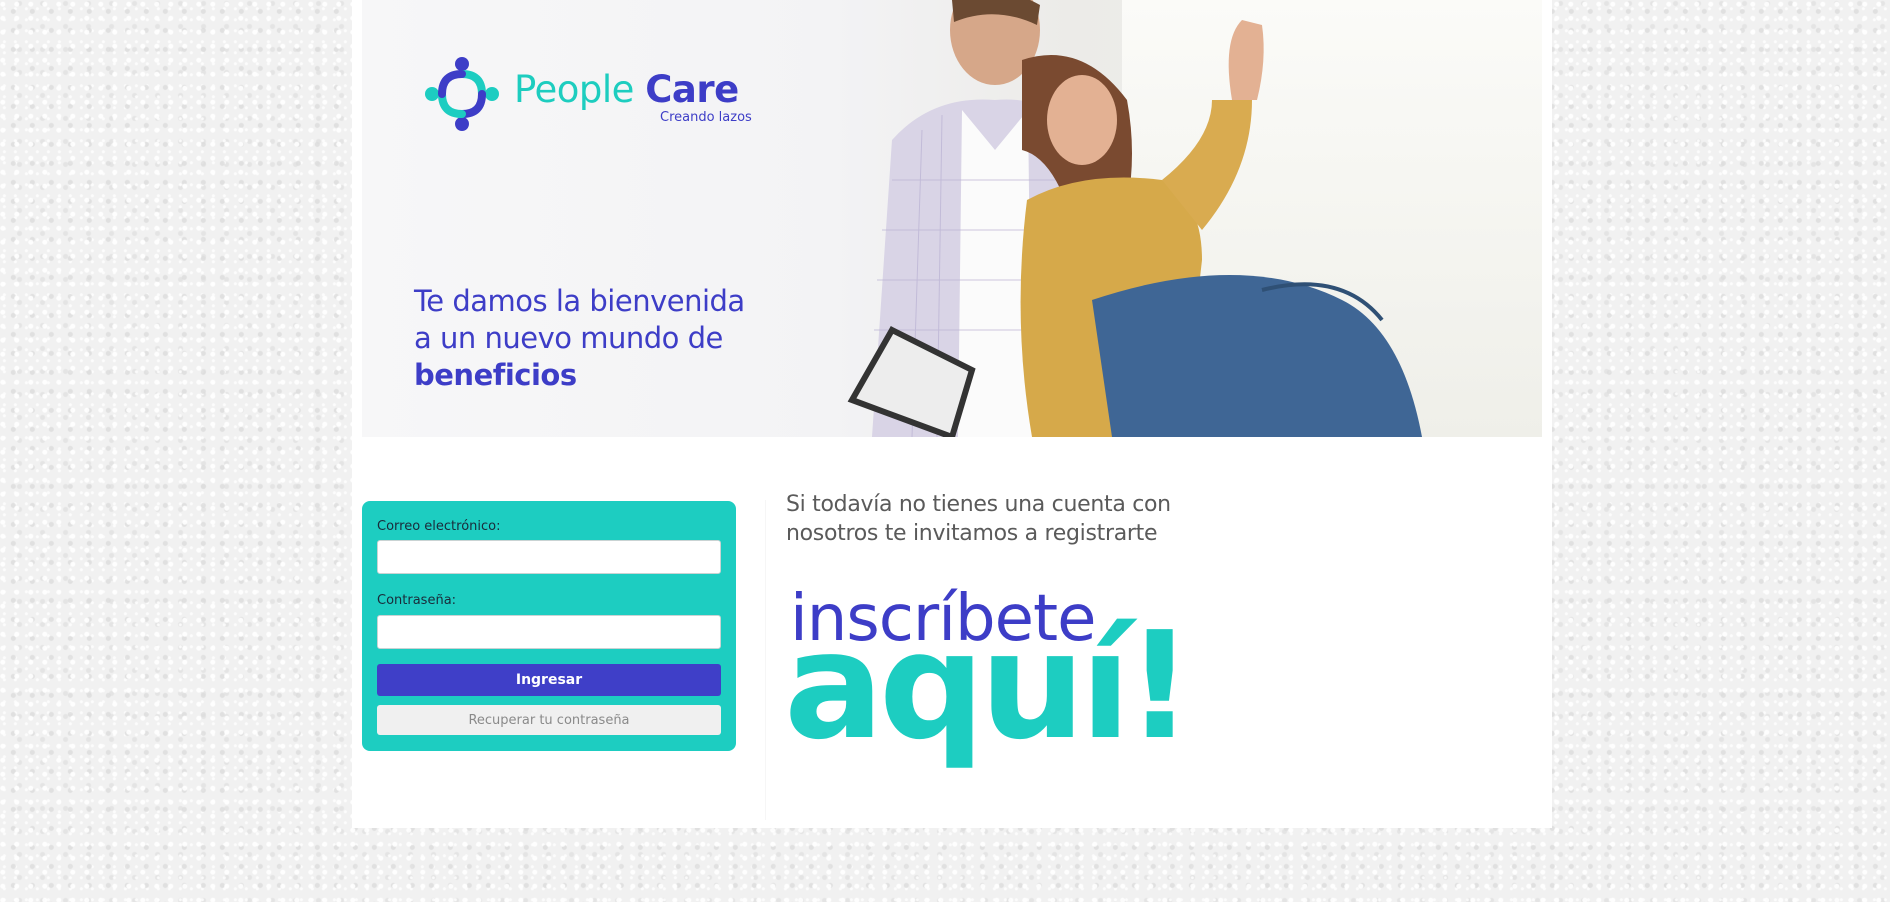  What do you see at coordinates (439, 526) in the screenshot?
I see `email-label: Correo electrónico:` at bounding box center [439, 526].